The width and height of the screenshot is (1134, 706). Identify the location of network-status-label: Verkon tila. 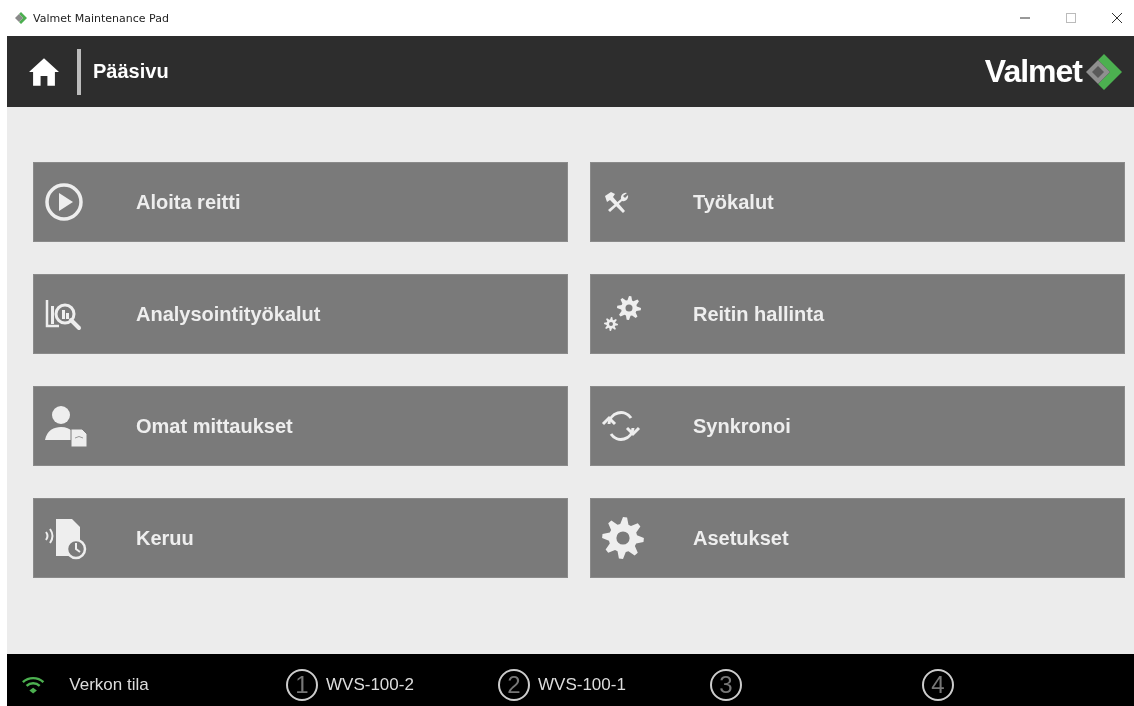
(109, 685).